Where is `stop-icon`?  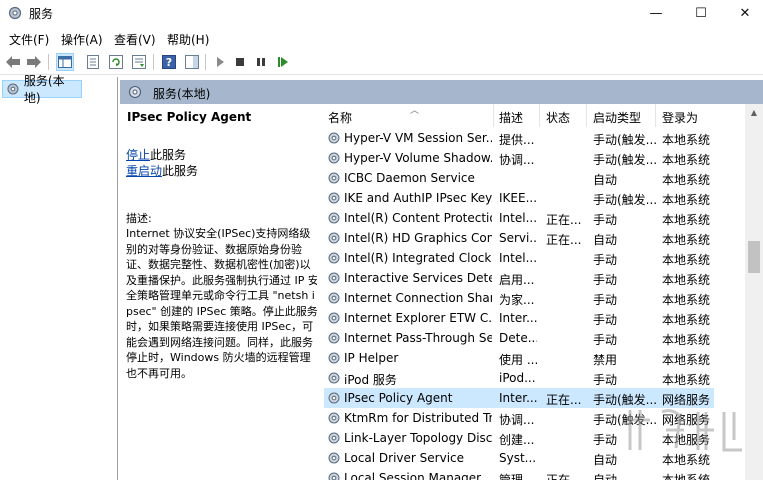
stop-icon is located at coordinates (240, 62).